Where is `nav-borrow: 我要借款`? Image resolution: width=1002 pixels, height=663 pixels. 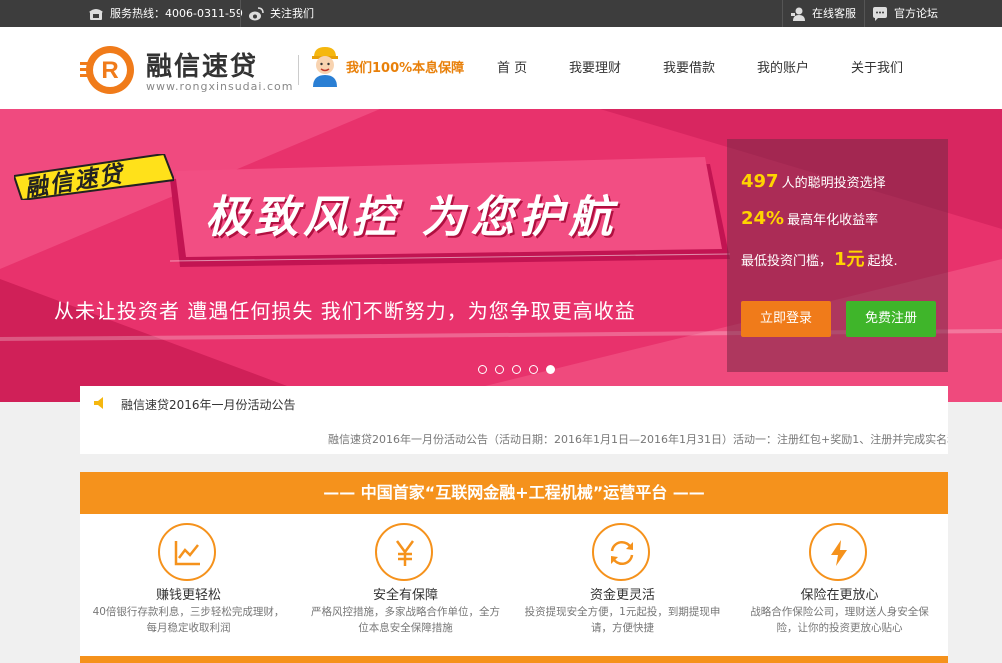 nav-borrow: 我要借款 is located at coordinates (689, 66).